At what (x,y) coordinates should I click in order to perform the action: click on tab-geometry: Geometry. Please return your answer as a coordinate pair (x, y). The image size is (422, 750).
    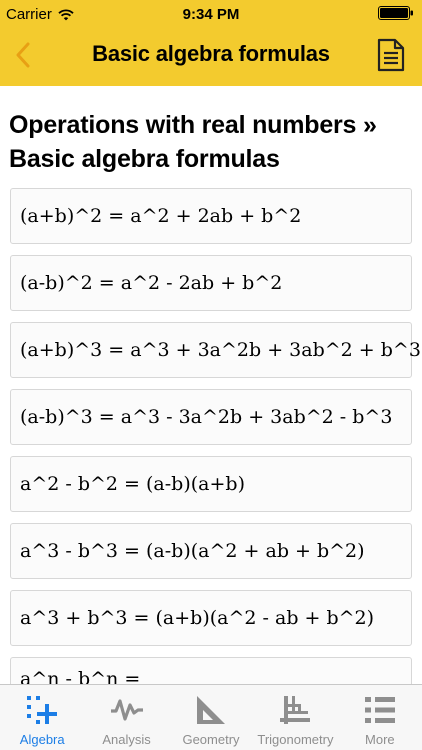
    Looking at the image, I should click on (211, 717).